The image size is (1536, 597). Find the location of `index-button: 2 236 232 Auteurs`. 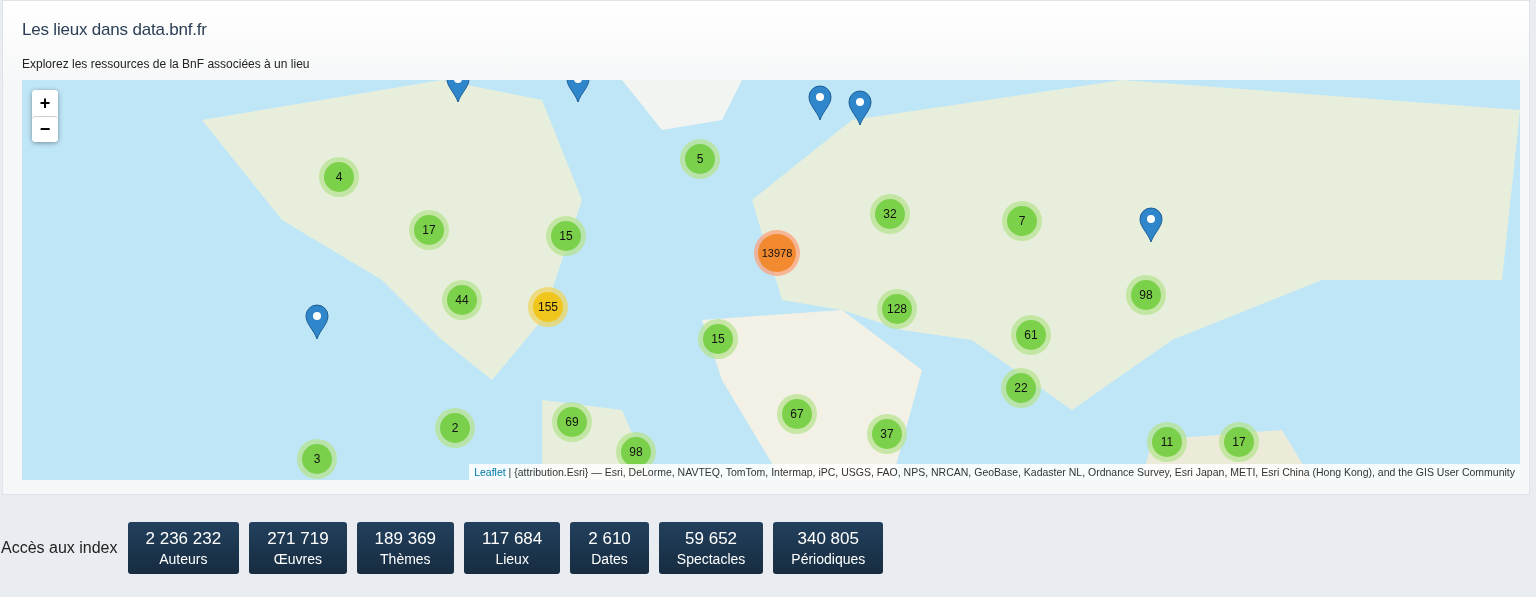

index-button: 2 236 232 Auteurs is located at coordinates (183, 548).